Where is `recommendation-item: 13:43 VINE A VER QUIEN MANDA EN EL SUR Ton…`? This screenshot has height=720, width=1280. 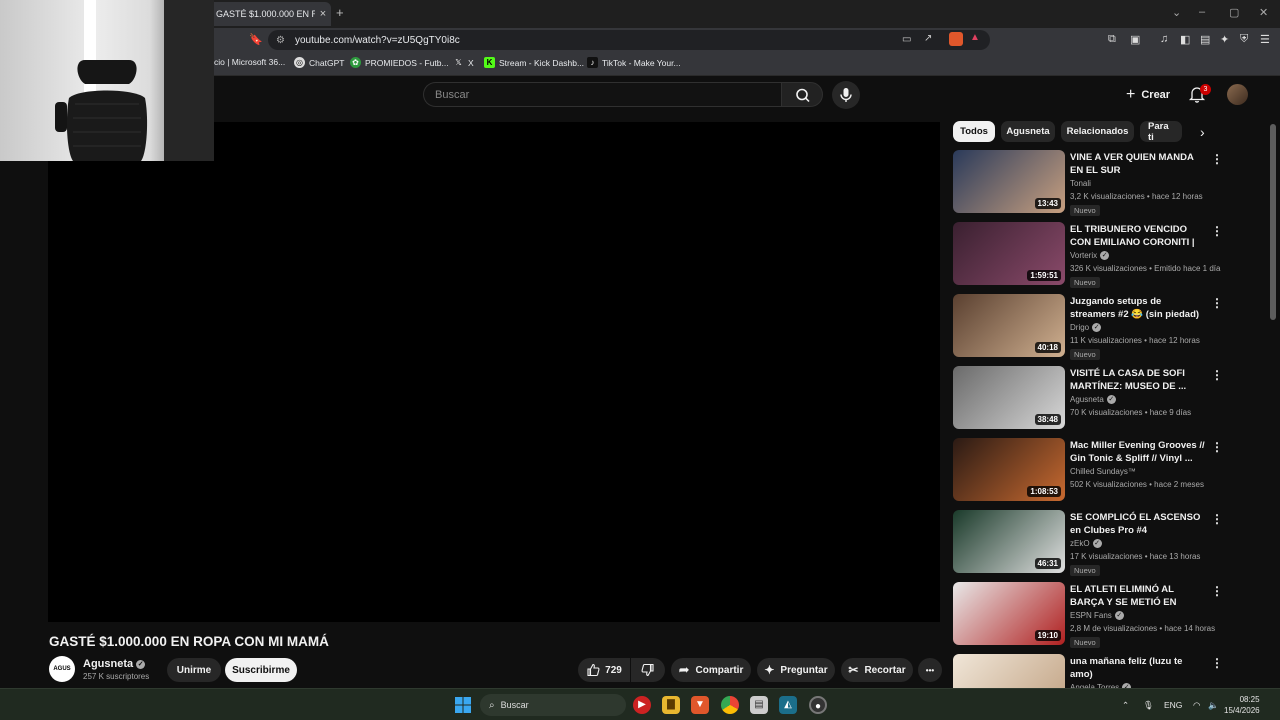 recommendation-item: 13:43 VINE A VER QUIEN MANDA EN EL SUR Ton… is located at coordinates (1098, 183).